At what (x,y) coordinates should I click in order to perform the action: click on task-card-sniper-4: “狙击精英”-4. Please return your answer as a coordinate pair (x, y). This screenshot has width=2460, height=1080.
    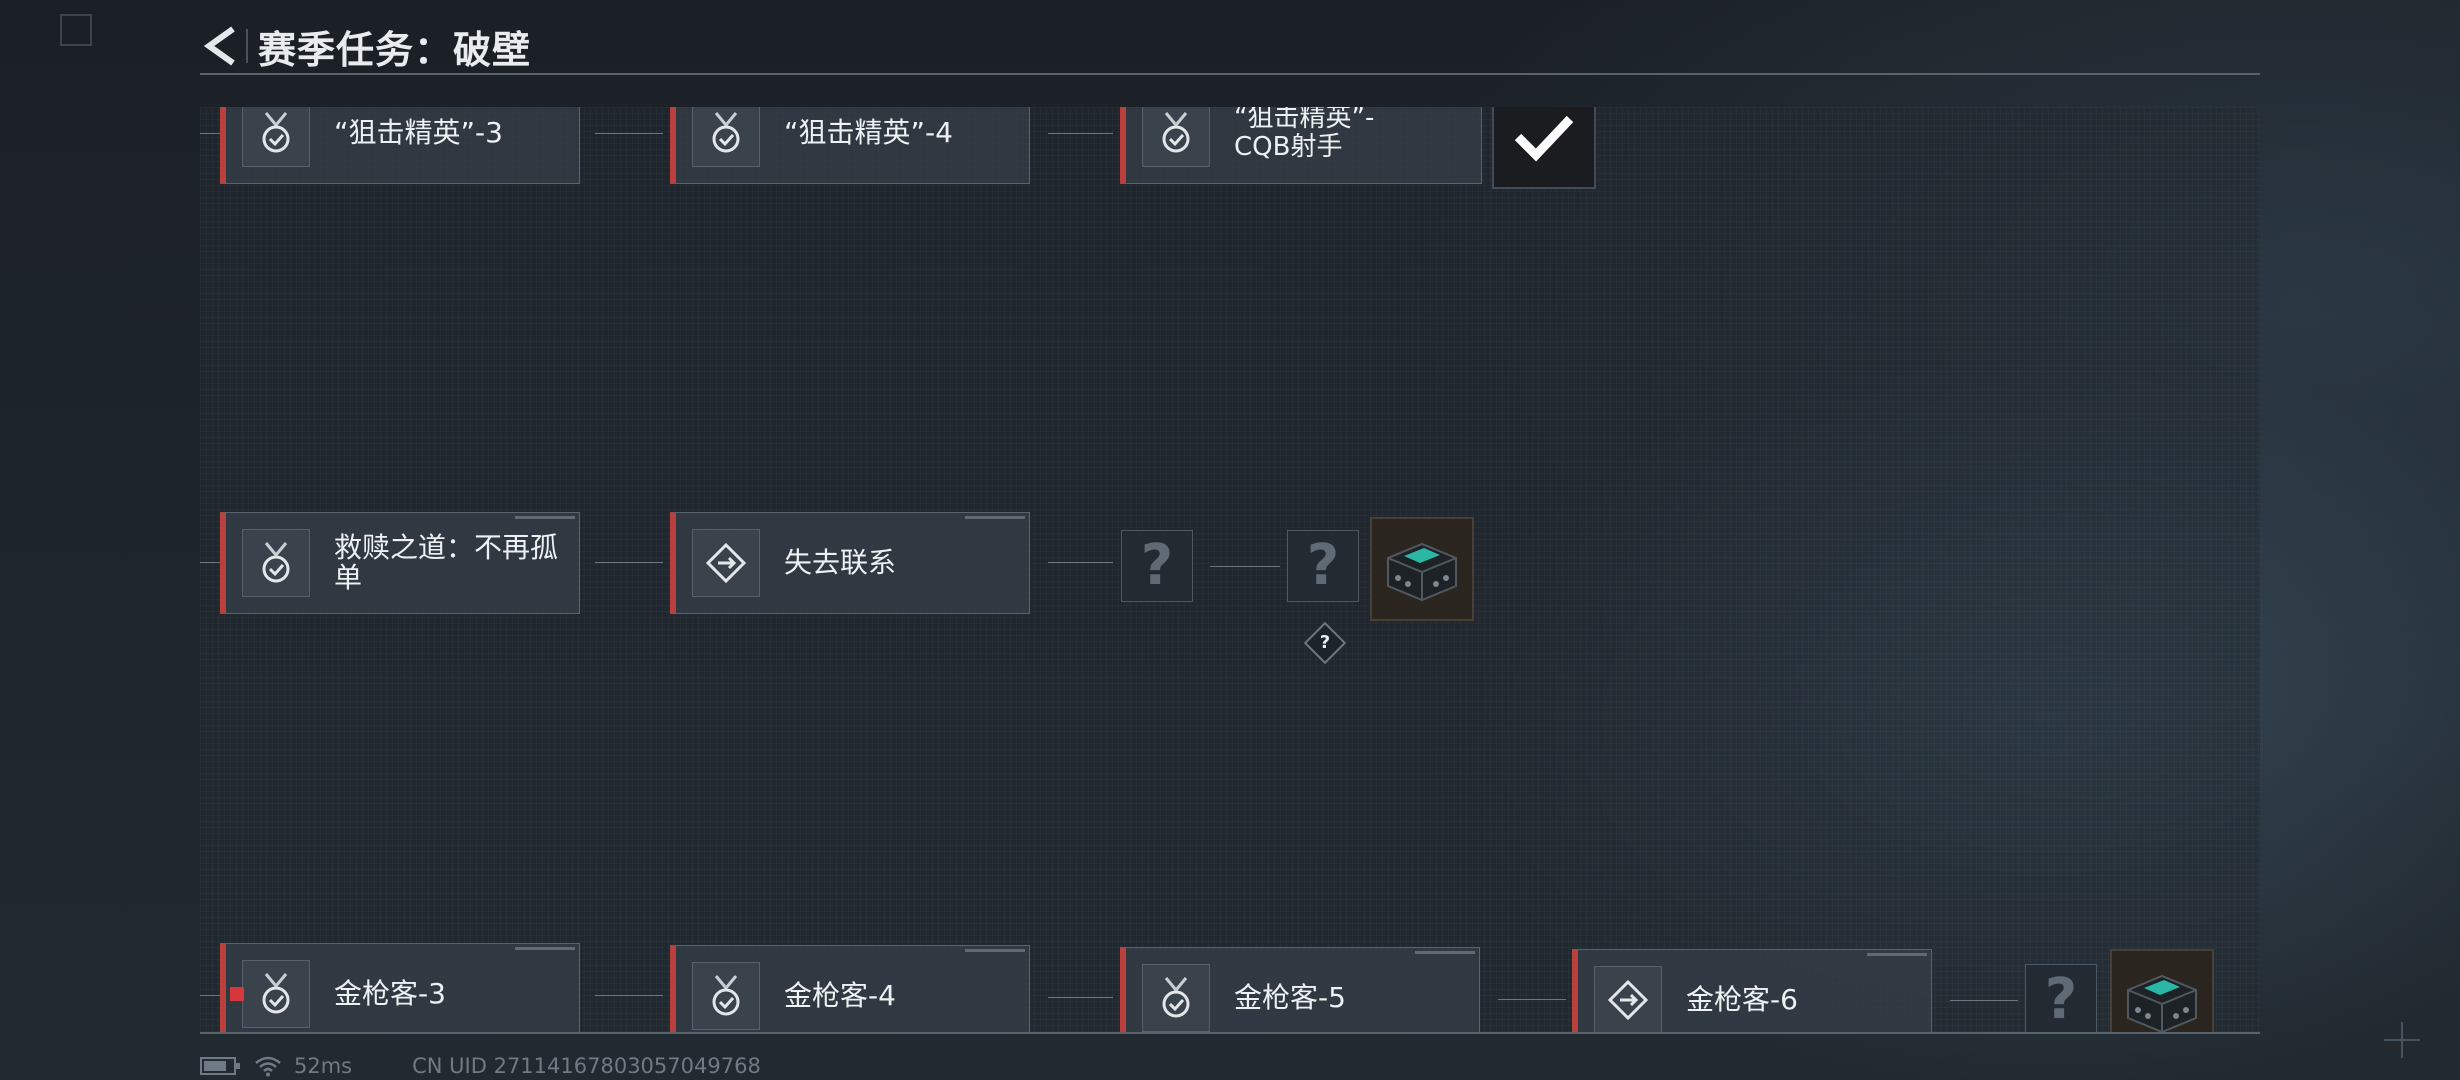
    Looking at the image, I should click on (850, 145).